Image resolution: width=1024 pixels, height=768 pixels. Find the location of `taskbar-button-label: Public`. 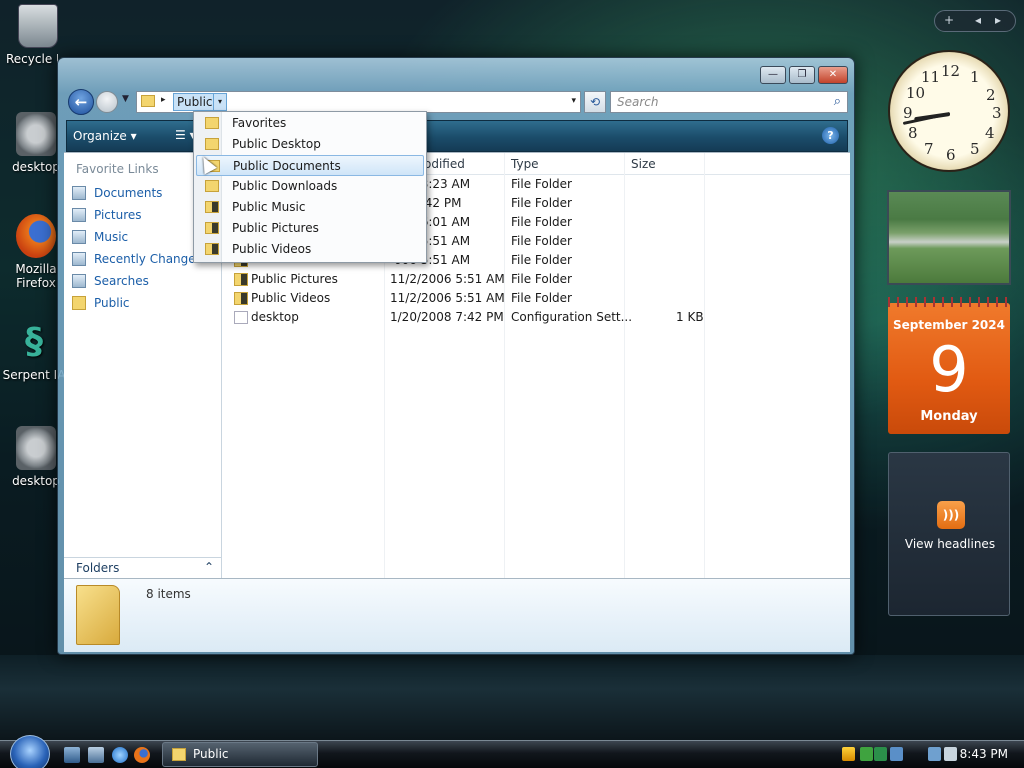

taskbar-button-label: Public is located at coordinates (211, 754).